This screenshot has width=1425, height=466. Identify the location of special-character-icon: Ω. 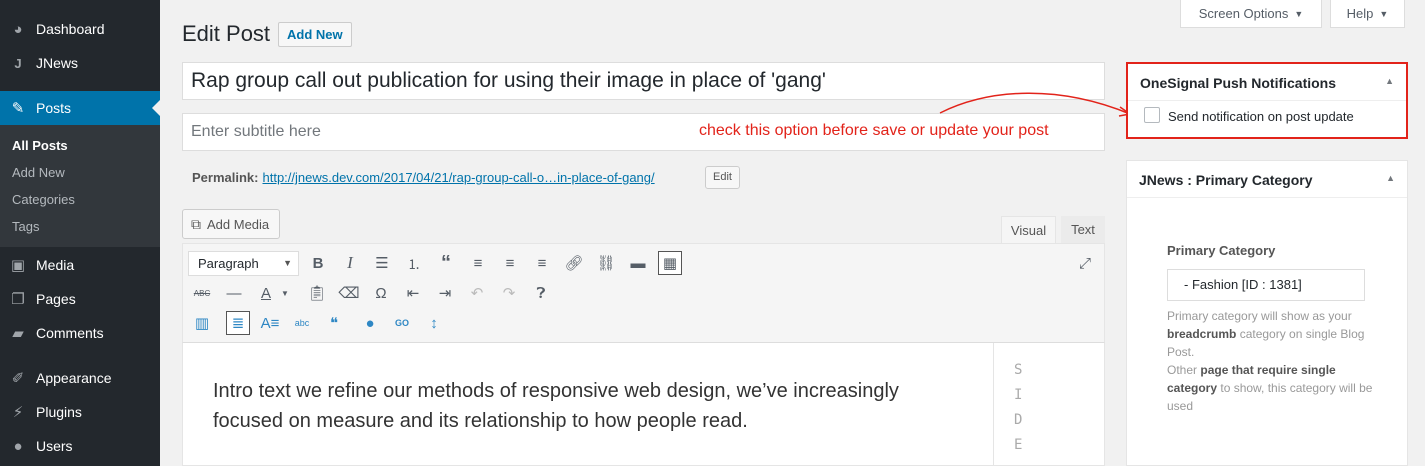
(381, 293).